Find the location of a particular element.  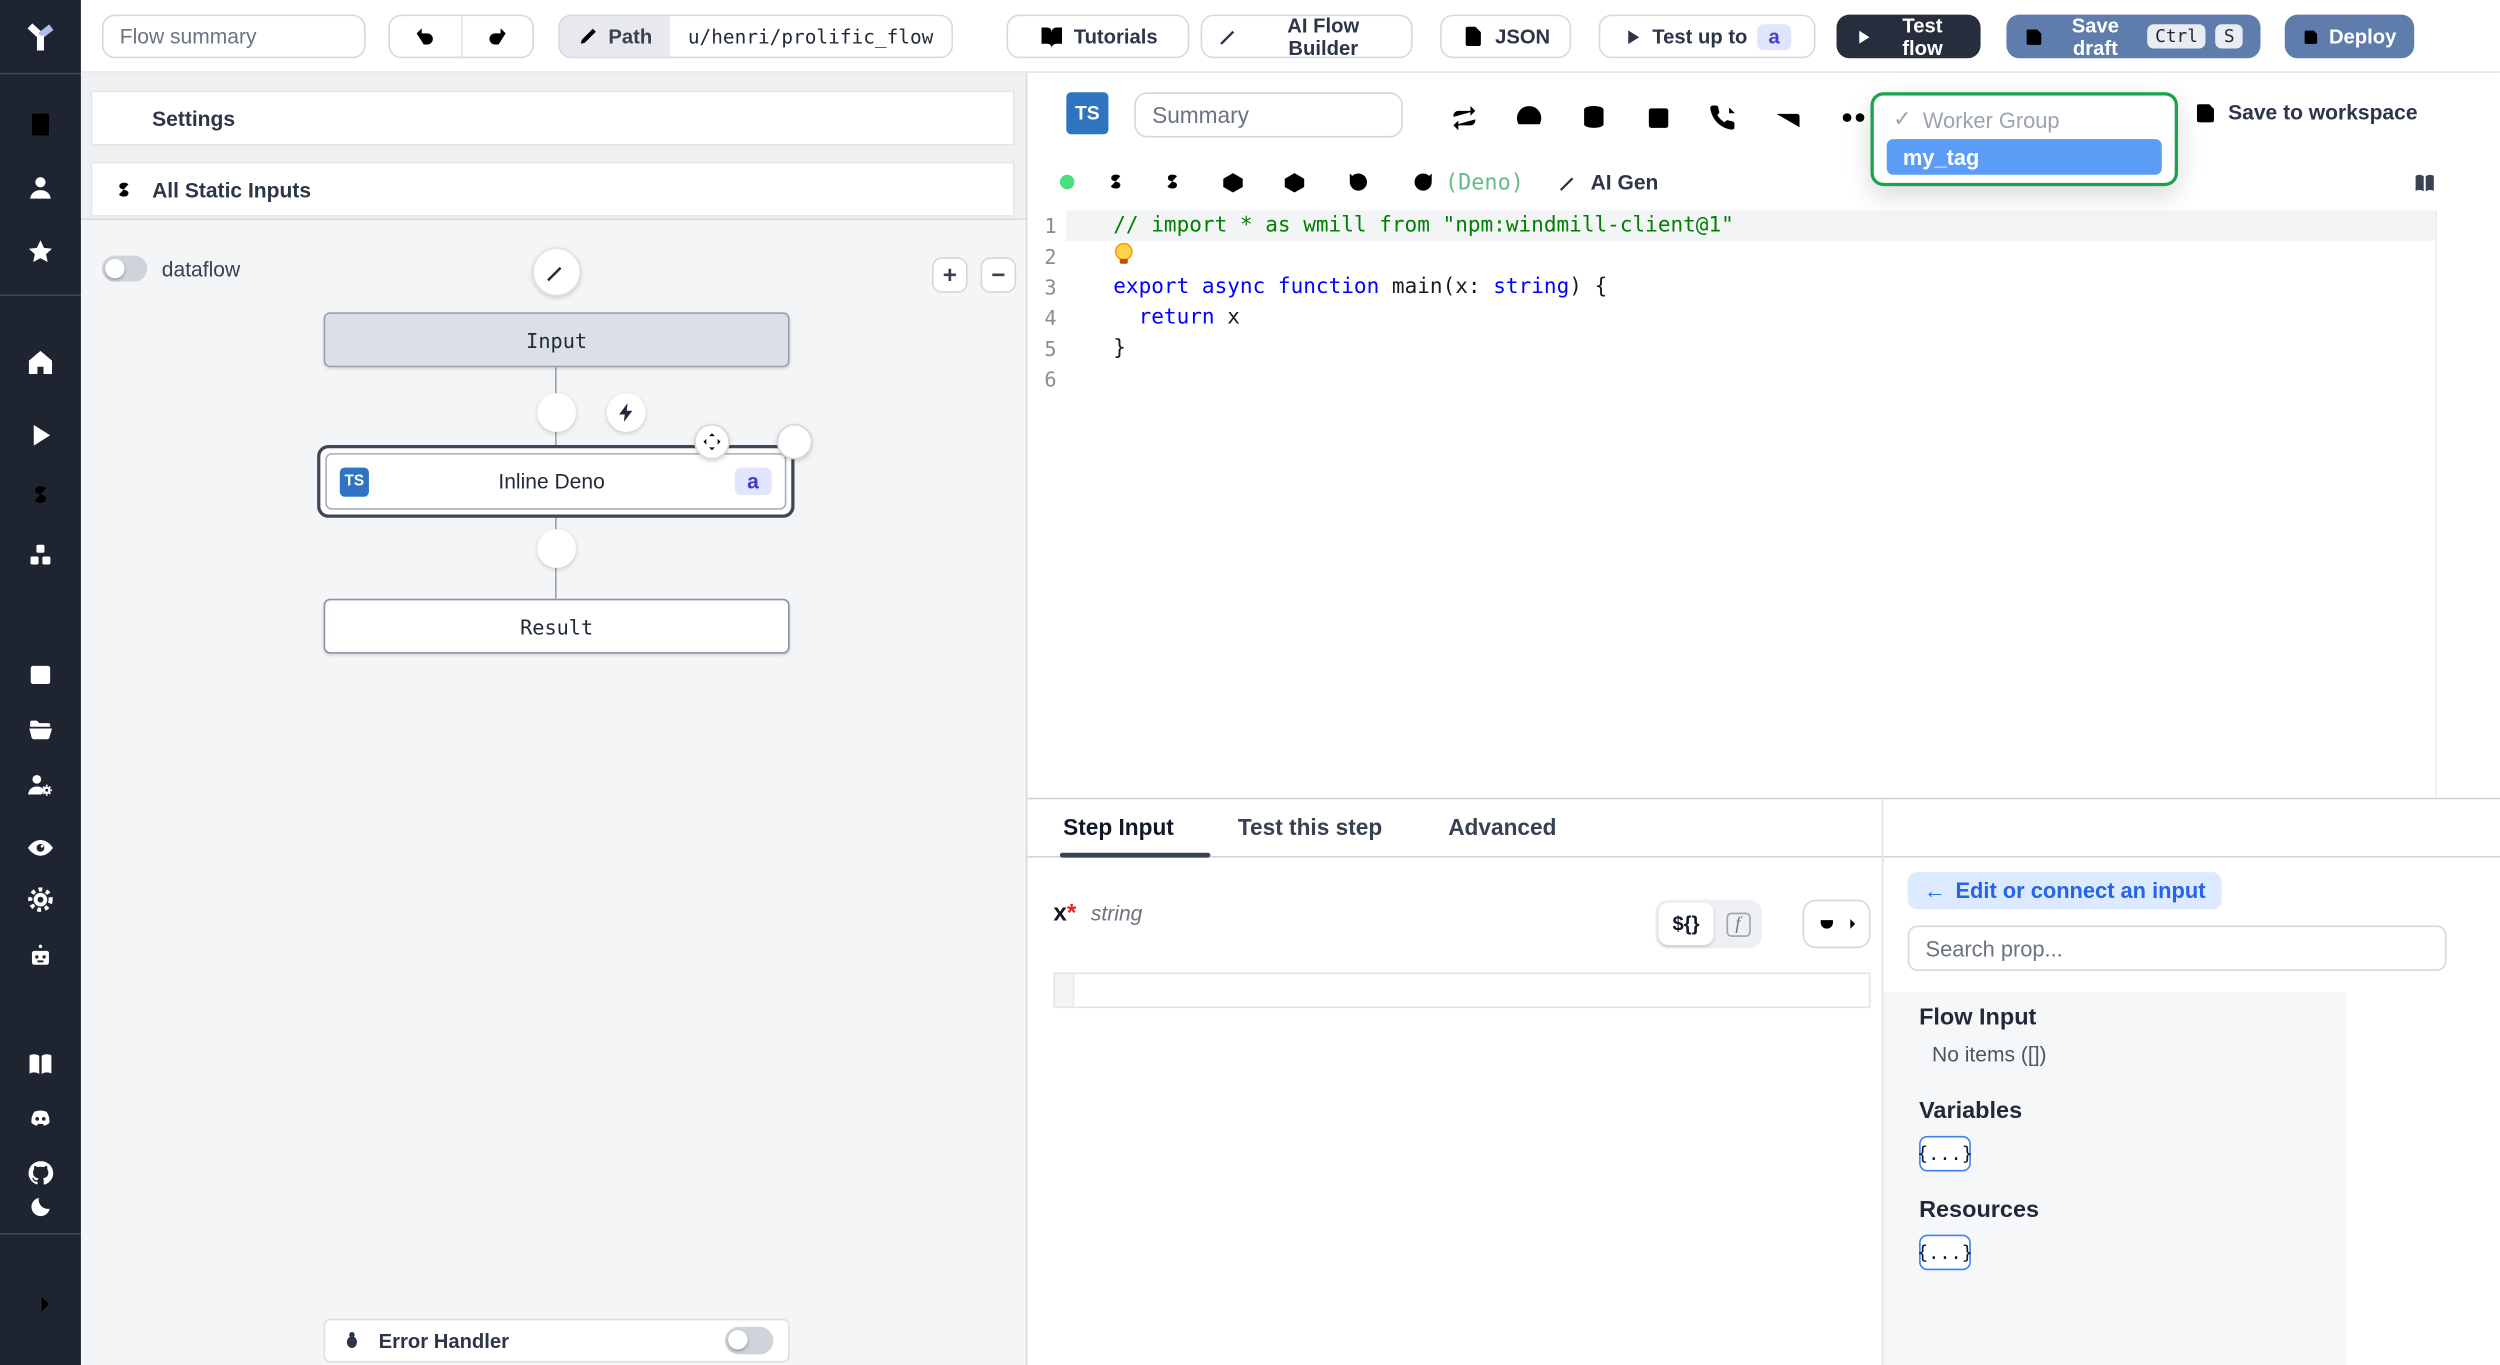

flow-input-empty-text: No items ([]) is located at coordinates (1989, 1054).